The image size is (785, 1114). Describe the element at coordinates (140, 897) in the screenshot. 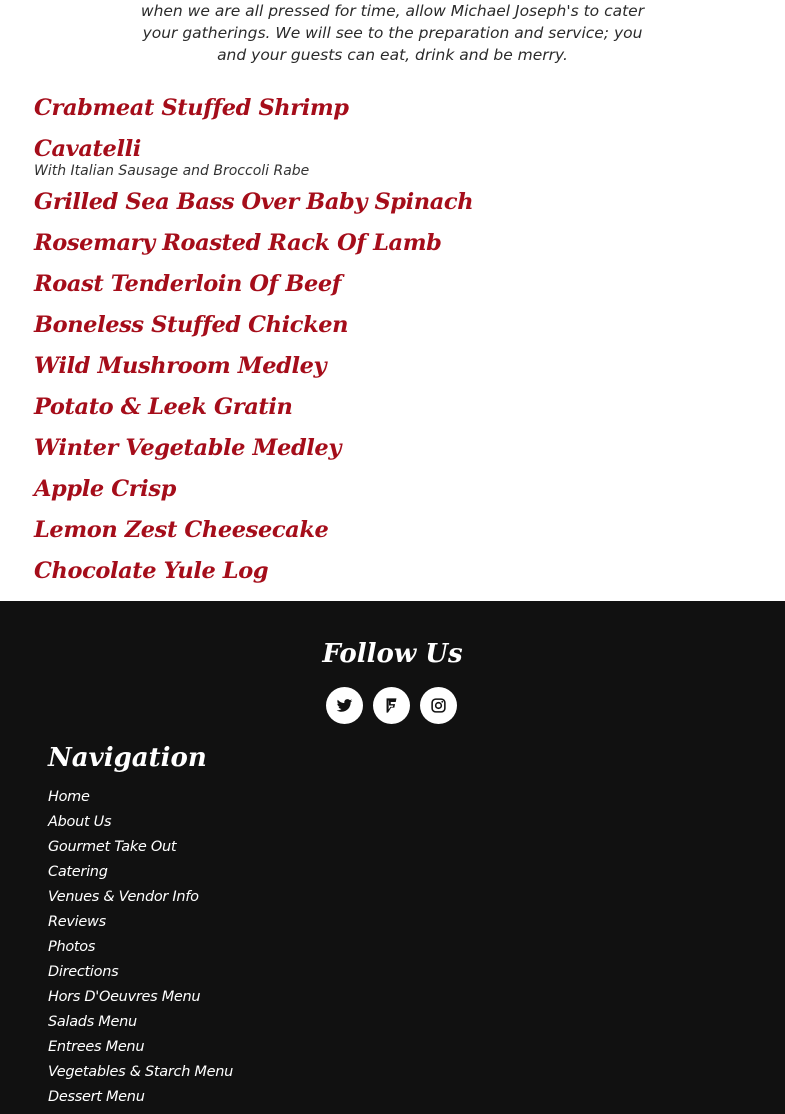

I see `nav-link-venues-vendor-info: Venues & Vendor Info` at that location.